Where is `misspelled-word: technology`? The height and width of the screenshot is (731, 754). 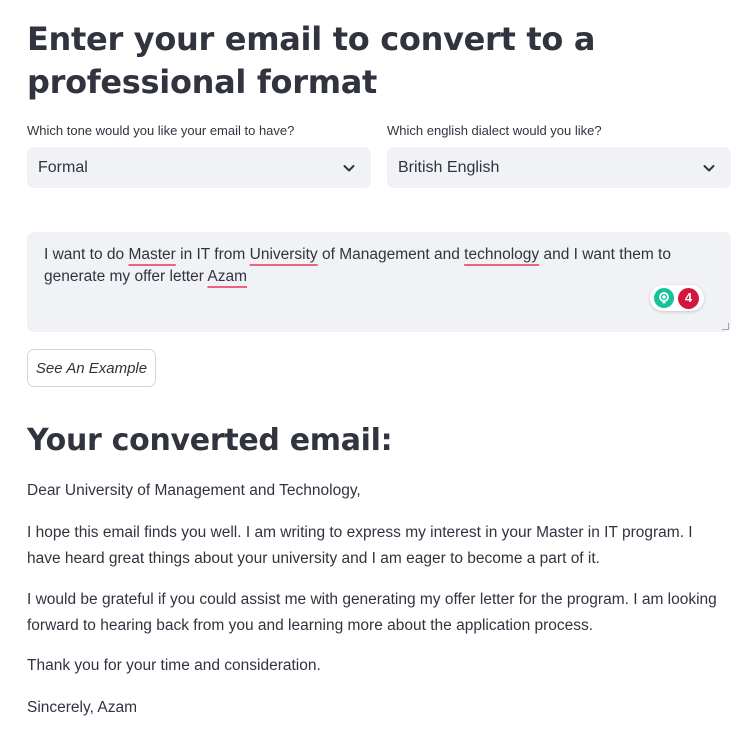
misspelled-word: technology is located at coordinates (502, 254).